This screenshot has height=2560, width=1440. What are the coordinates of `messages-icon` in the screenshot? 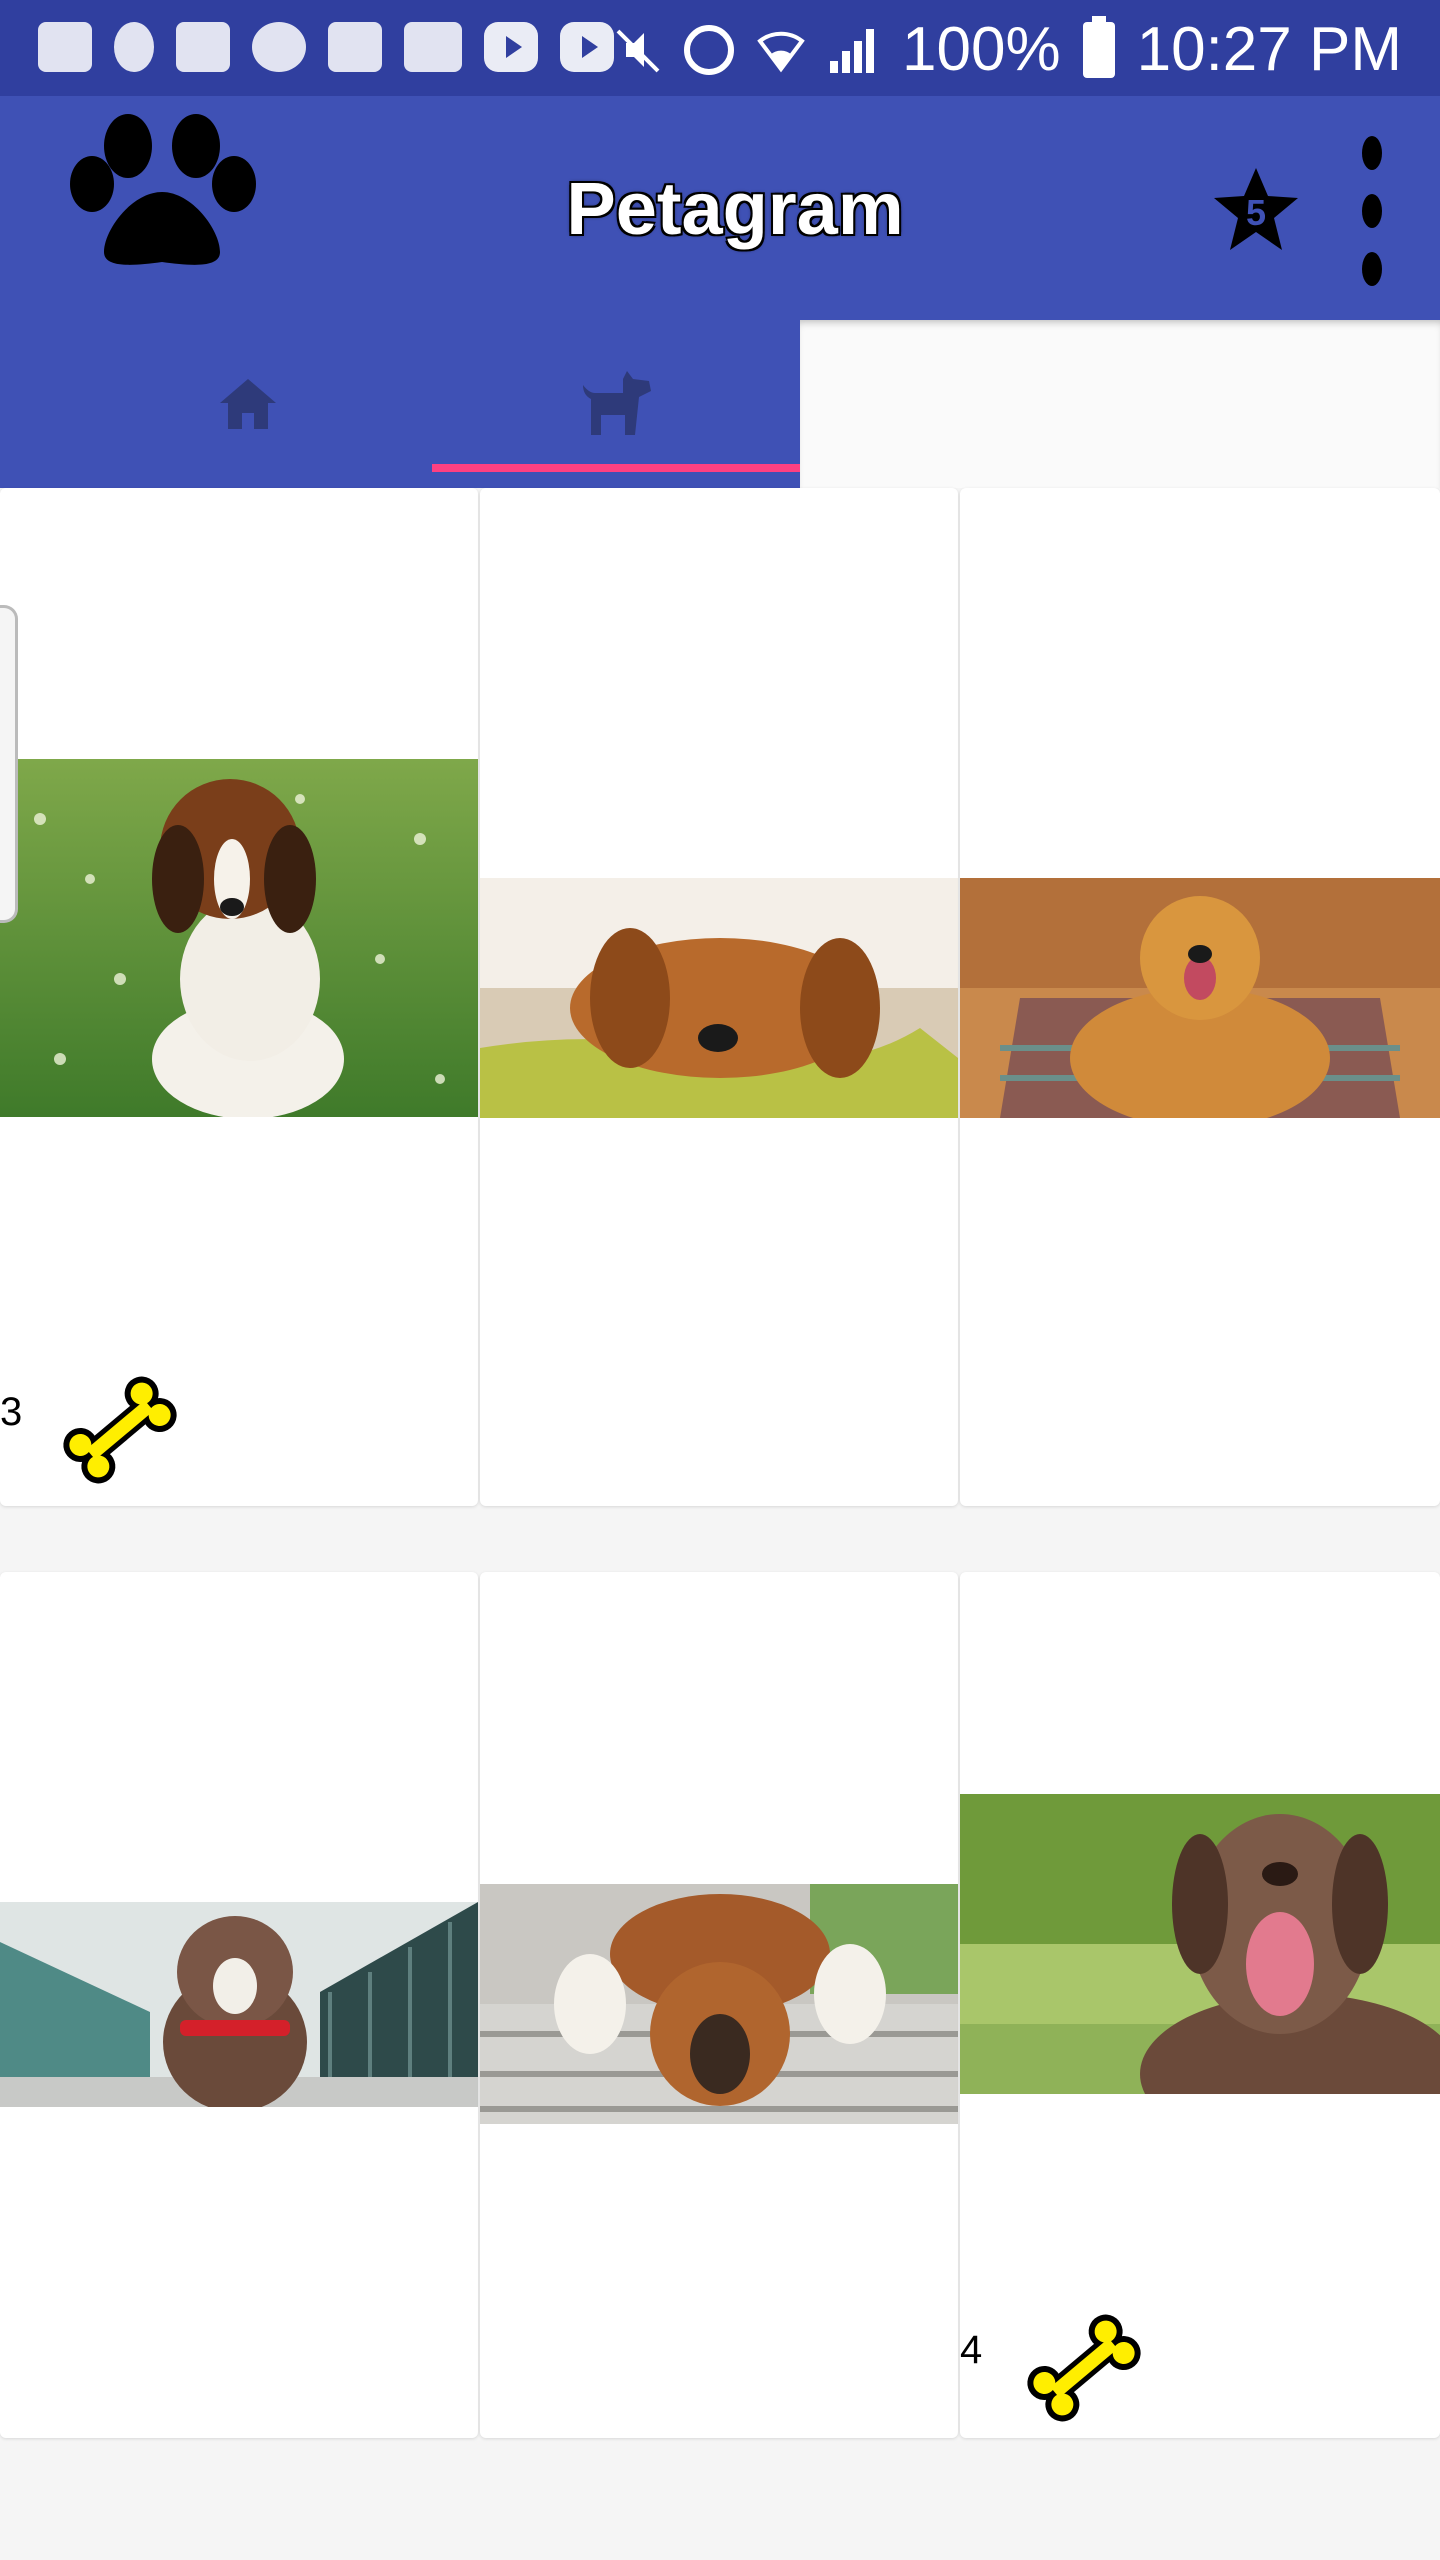 It's located at (65, 47).